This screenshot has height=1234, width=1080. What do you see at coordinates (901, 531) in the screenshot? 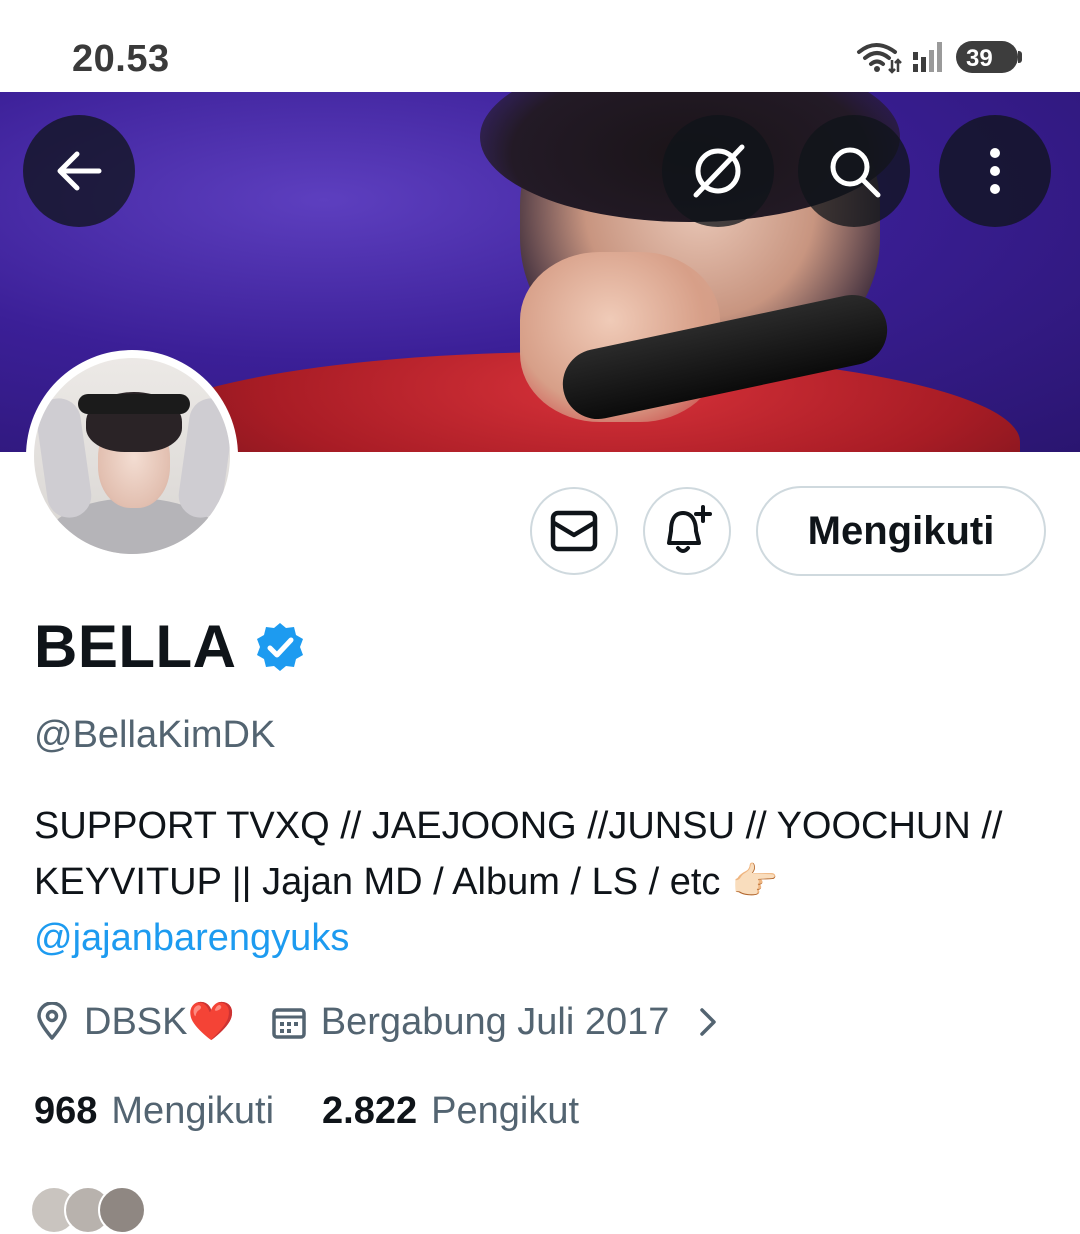
I see `following-button: Mengikuti` at bounding box center [901, 531].